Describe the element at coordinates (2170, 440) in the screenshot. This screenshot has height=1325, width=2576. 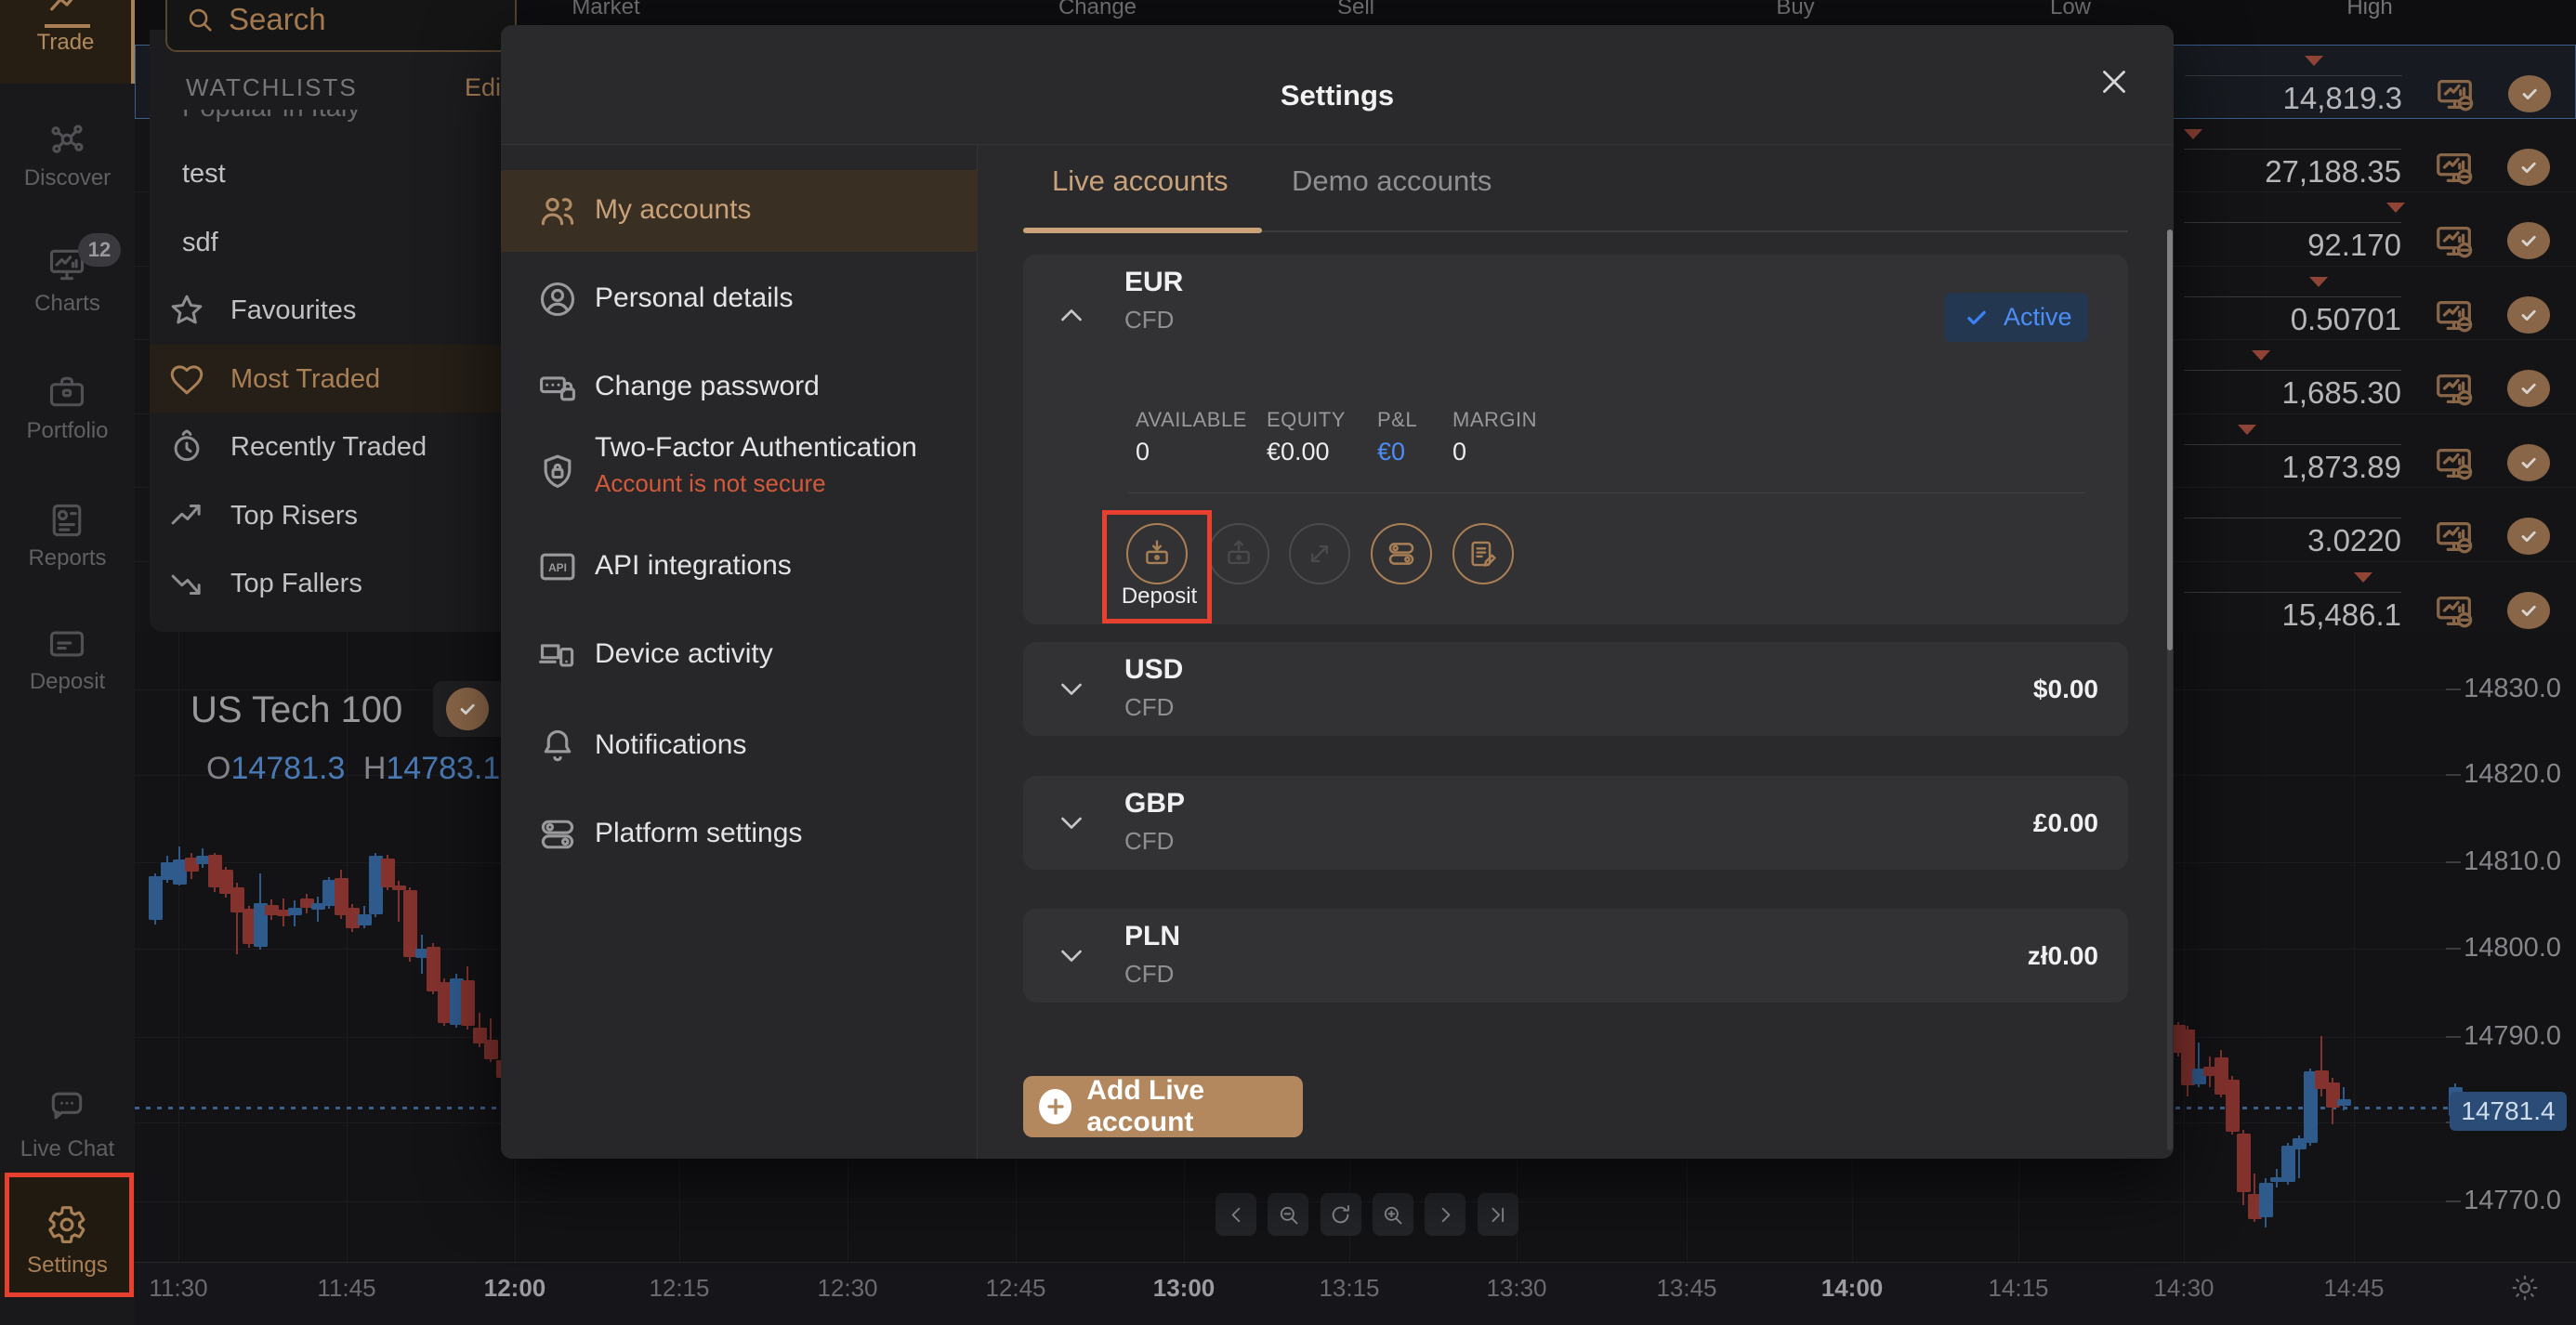
I see `modal-scrollbar-thumb` at that location.